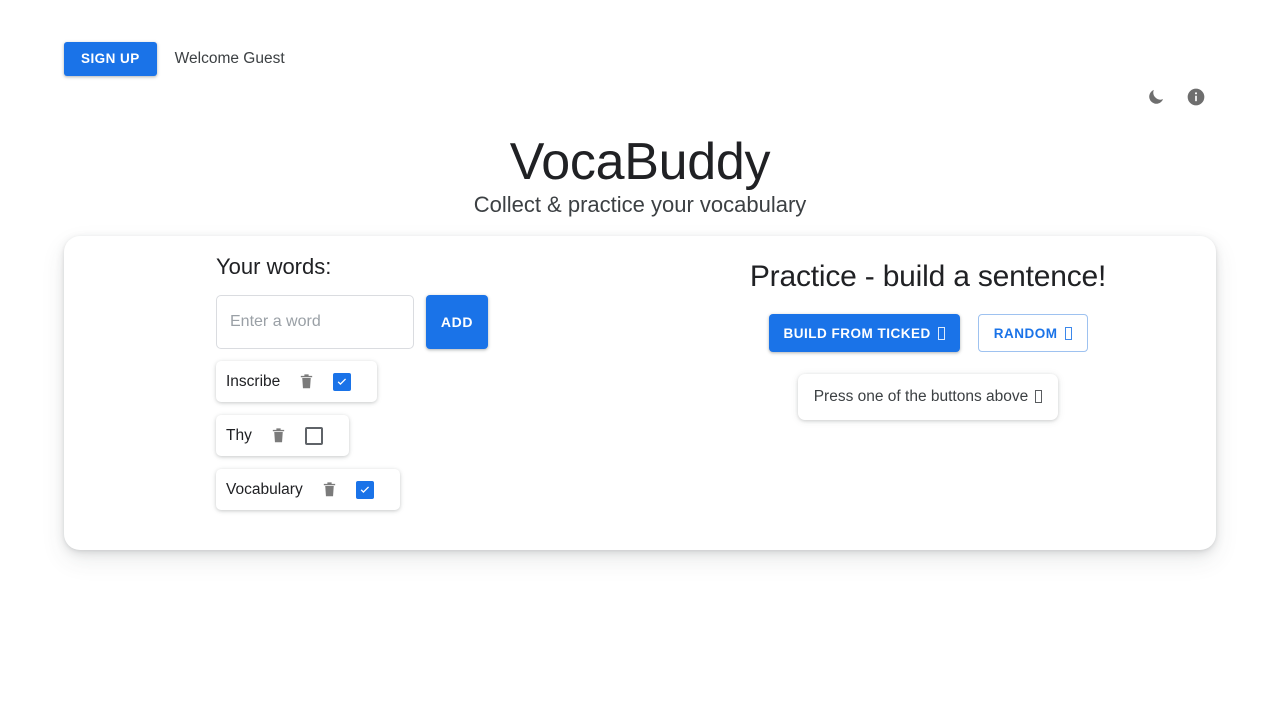 This screenshot has height=720, width=1280. Describe the element at coordinates (640, 204) in the screenshot. I see `page-subtitle: Collect & practice your vocabulary` at that location.